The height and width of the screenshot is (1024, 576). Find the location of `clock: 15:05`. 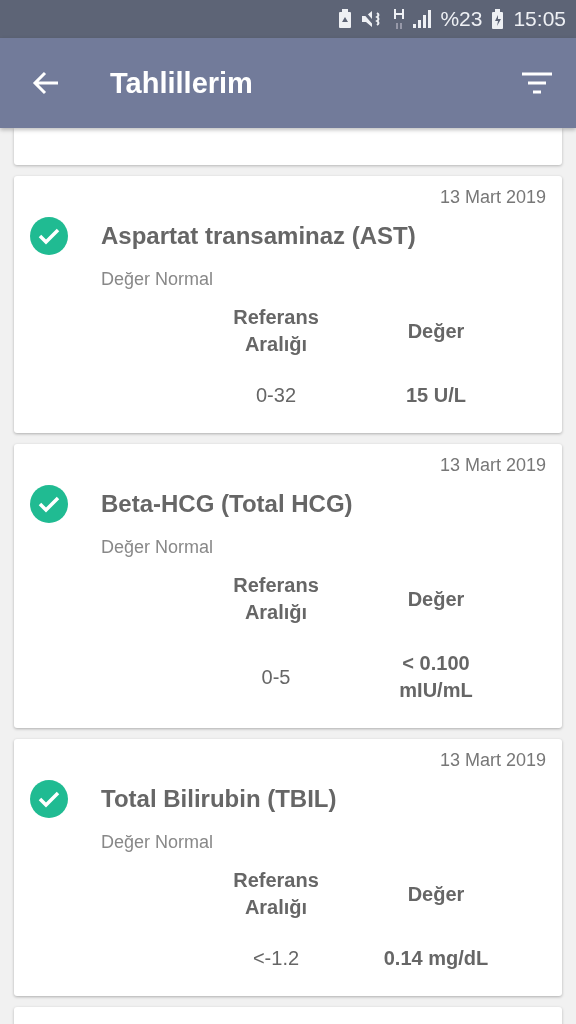

clock: 15:05 is located at coordinates (539, 19).